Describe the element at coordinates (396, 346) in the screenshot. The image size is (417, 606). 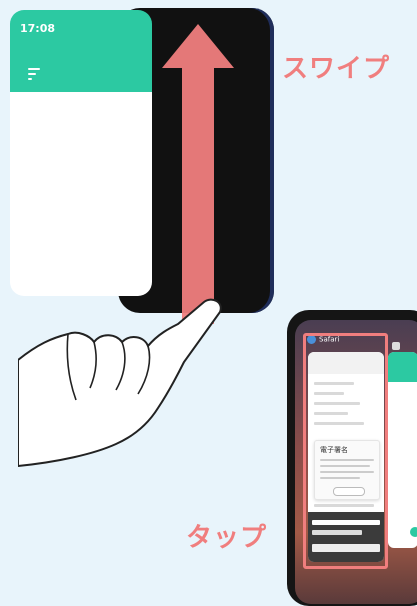
I see `app-icon` at that location.